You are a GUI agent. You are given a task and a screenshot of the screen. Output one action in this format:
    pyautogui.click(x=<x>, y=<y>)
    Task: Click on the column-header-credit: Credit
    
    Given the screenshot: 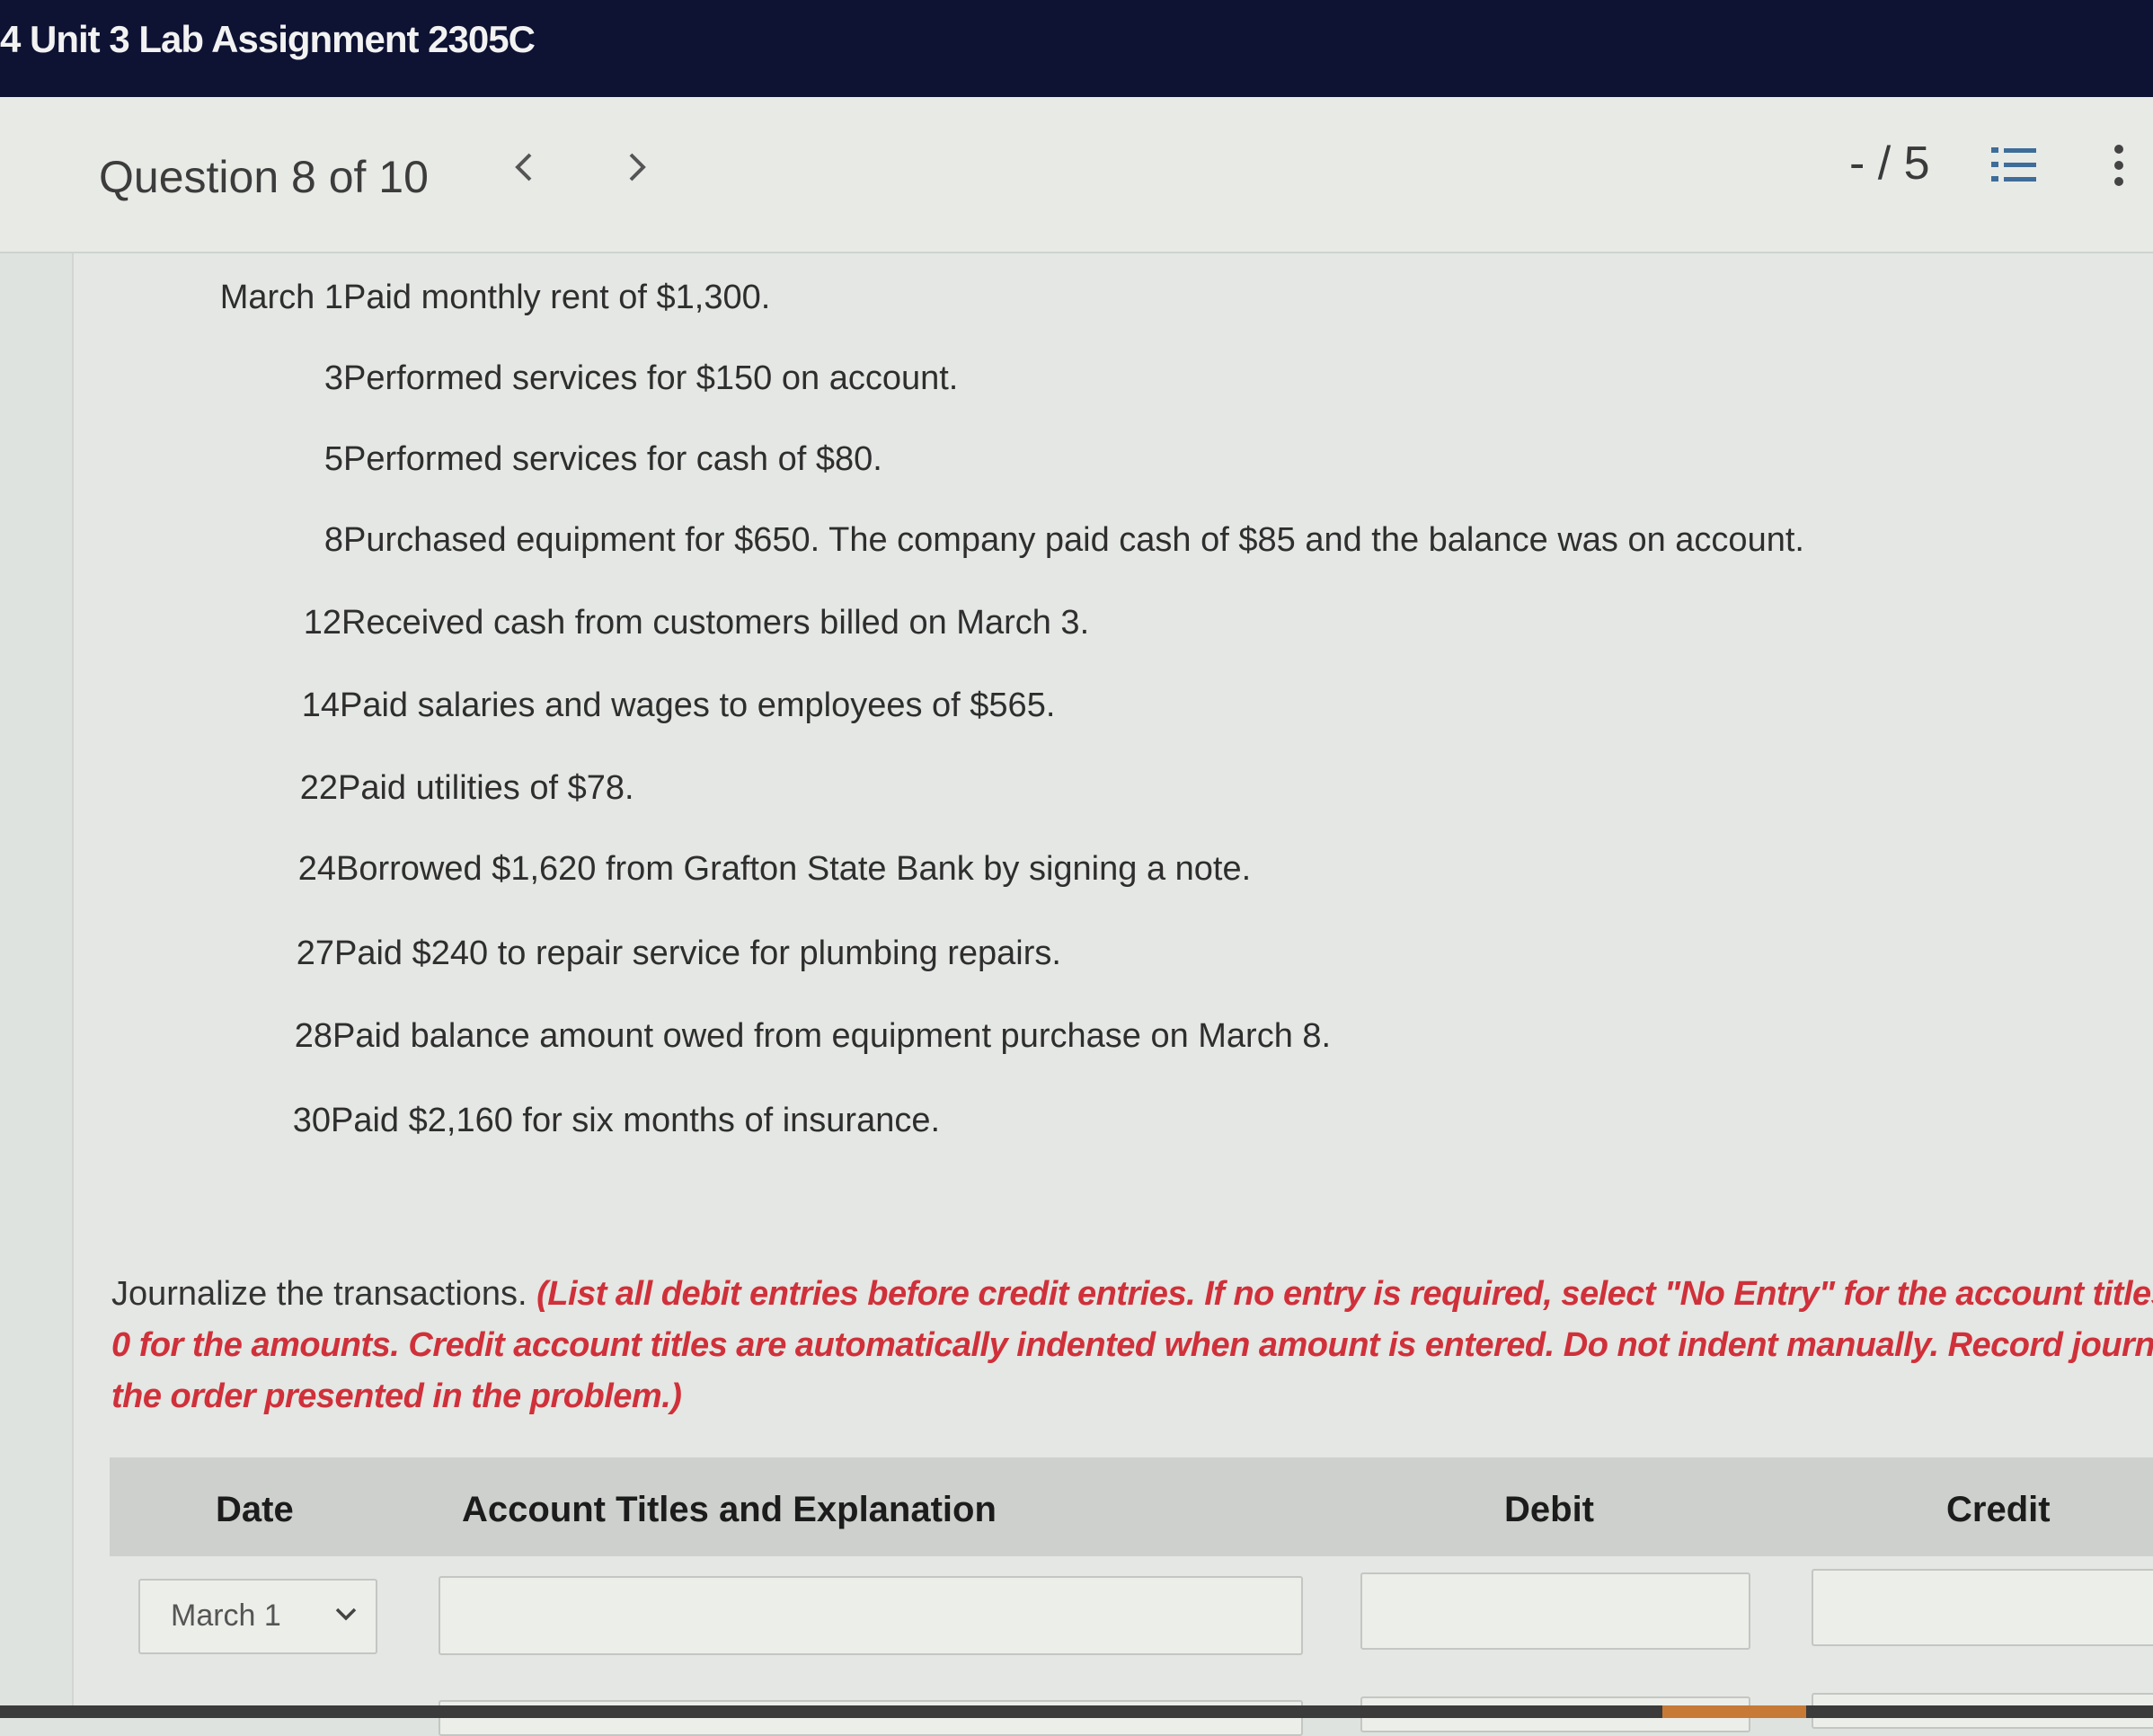 What is the action you would take?
    pyautogui.click(x=1998, y=1509)
    